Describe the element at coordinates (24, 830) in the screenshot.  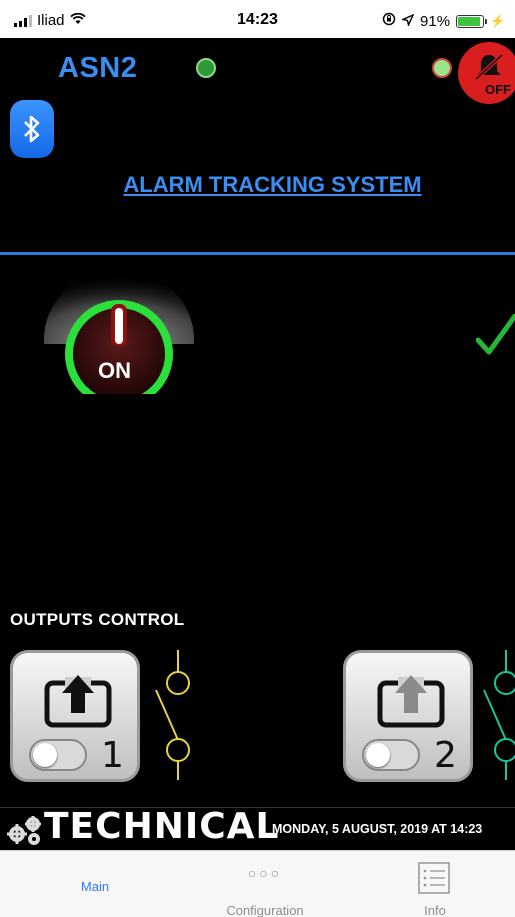
I see `gears-icon` at that location.